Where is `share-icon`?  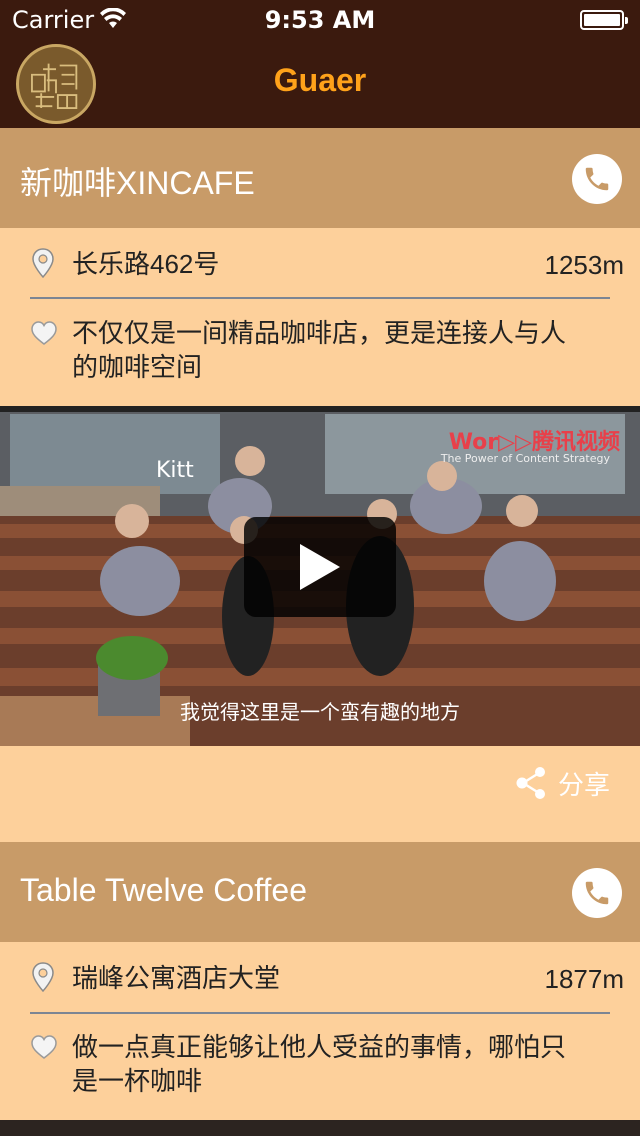 share-icon is located at coordinates (530, 783).